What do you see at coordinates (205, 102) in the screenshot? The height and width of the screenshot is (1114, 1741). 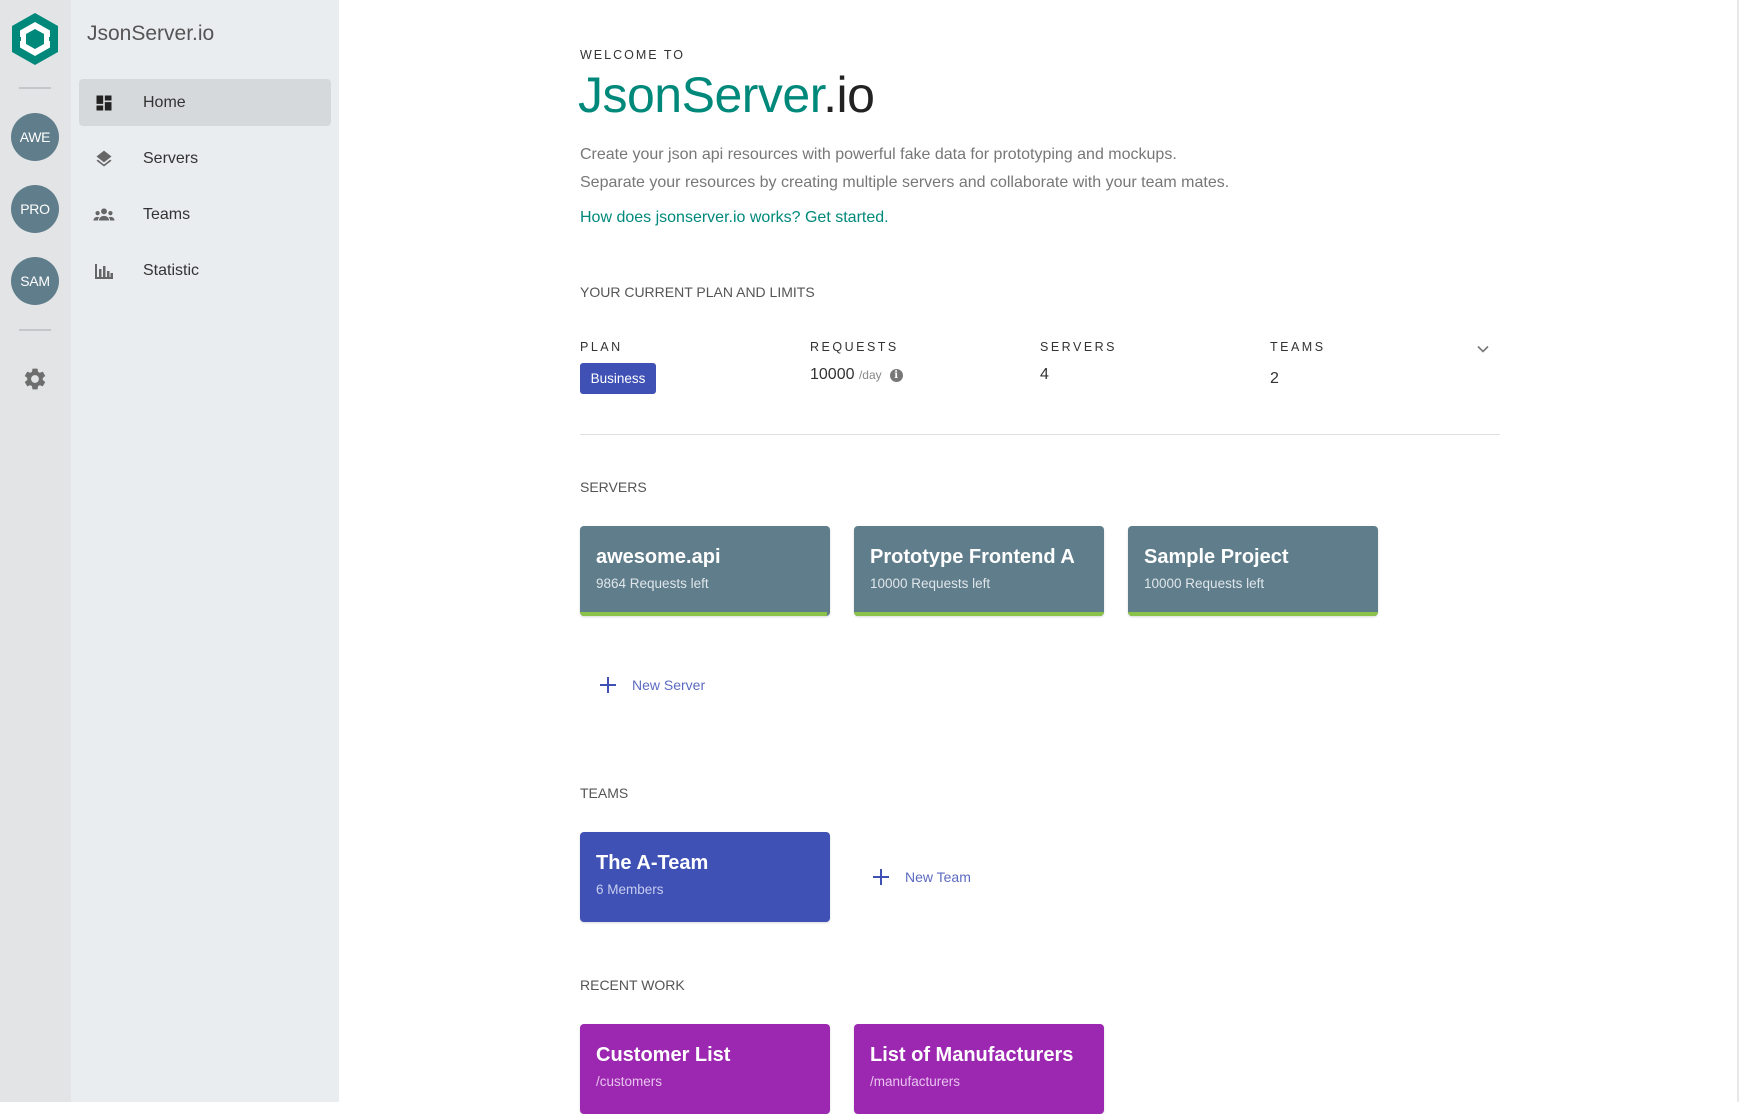 I see `sidebar-item-home: Home` at bounding box center [205, 102].